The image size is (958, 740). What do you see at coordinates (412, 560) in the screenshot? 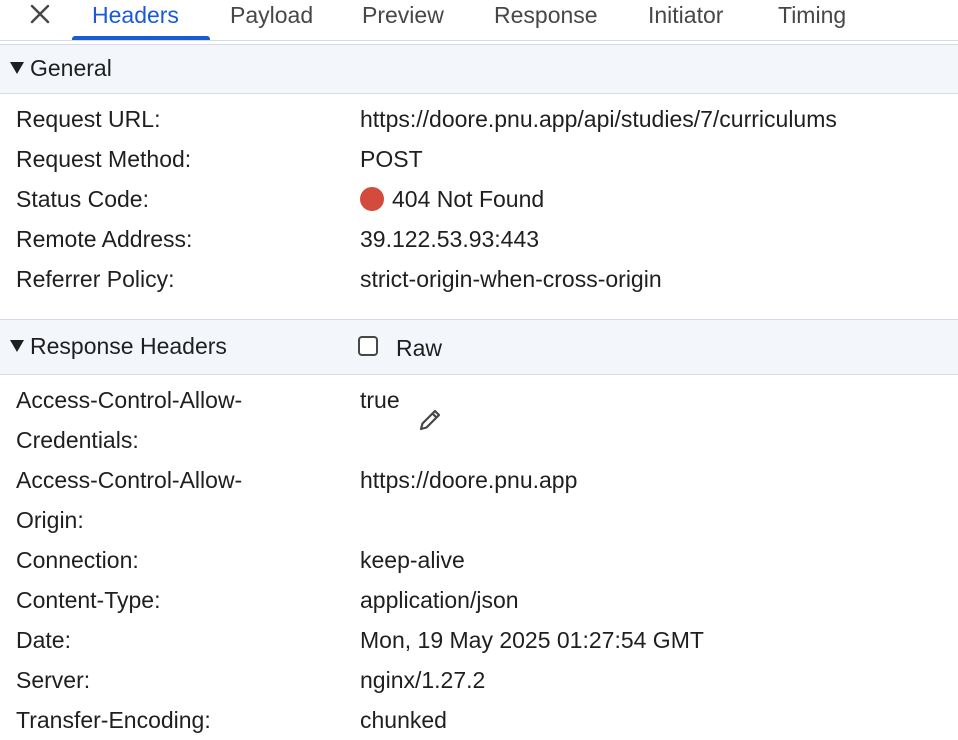
I see `connection-value: keep-alive` at bounding box center [412, 560].